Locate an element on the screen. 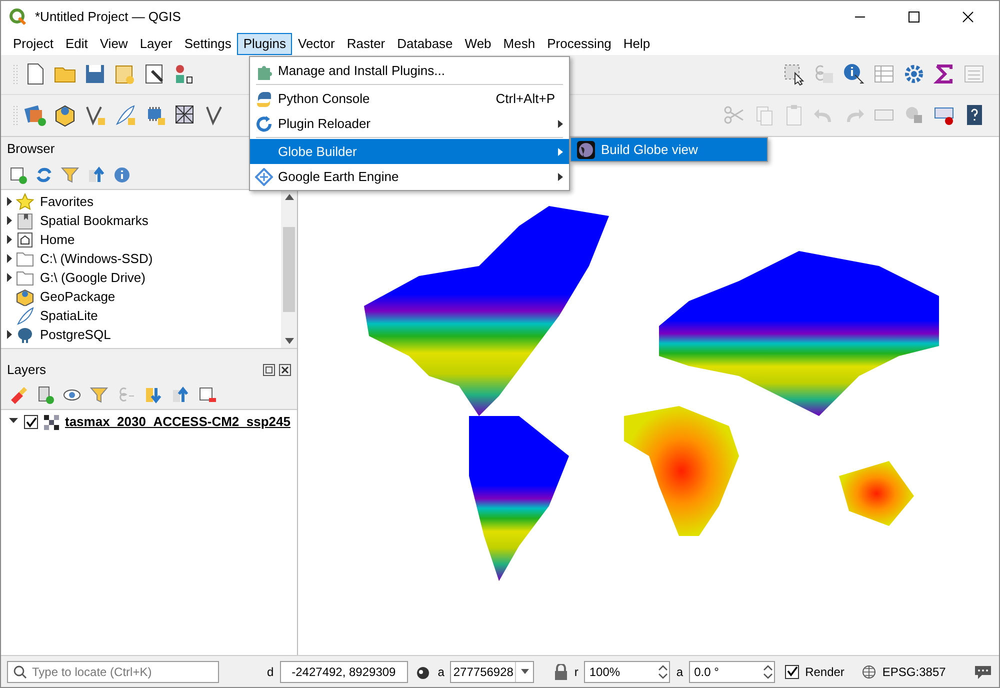 This screenshot has width=1000, height=688. menu-item: Vector is located at coordinates (316, 44).